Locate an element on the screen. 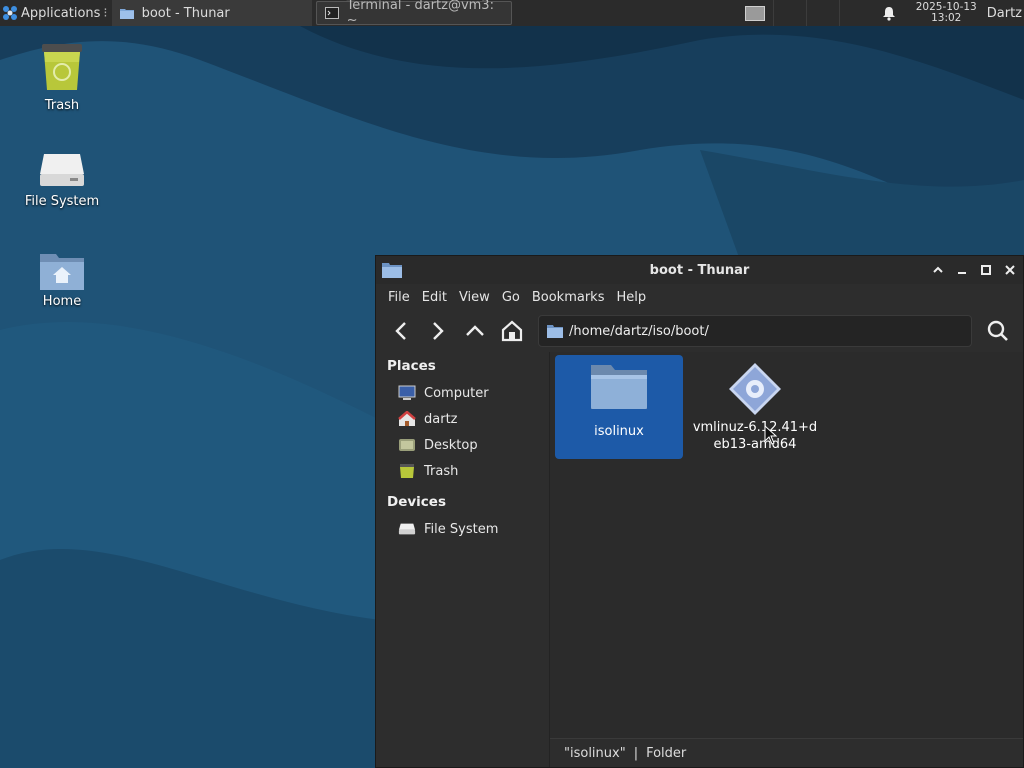 This screenshot has width=1024, height=768. close-icon is located at coordinates (1010, 270).